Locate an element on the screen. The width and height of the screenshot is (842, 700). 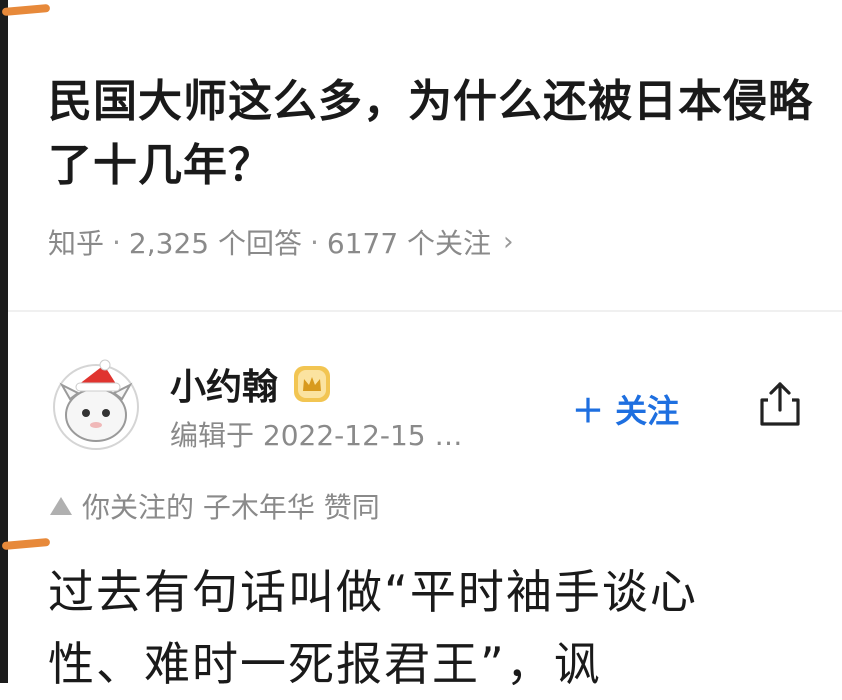
upvote-notice: 你关注的 子木年华 赞同 is located at coordinates (215, 506).